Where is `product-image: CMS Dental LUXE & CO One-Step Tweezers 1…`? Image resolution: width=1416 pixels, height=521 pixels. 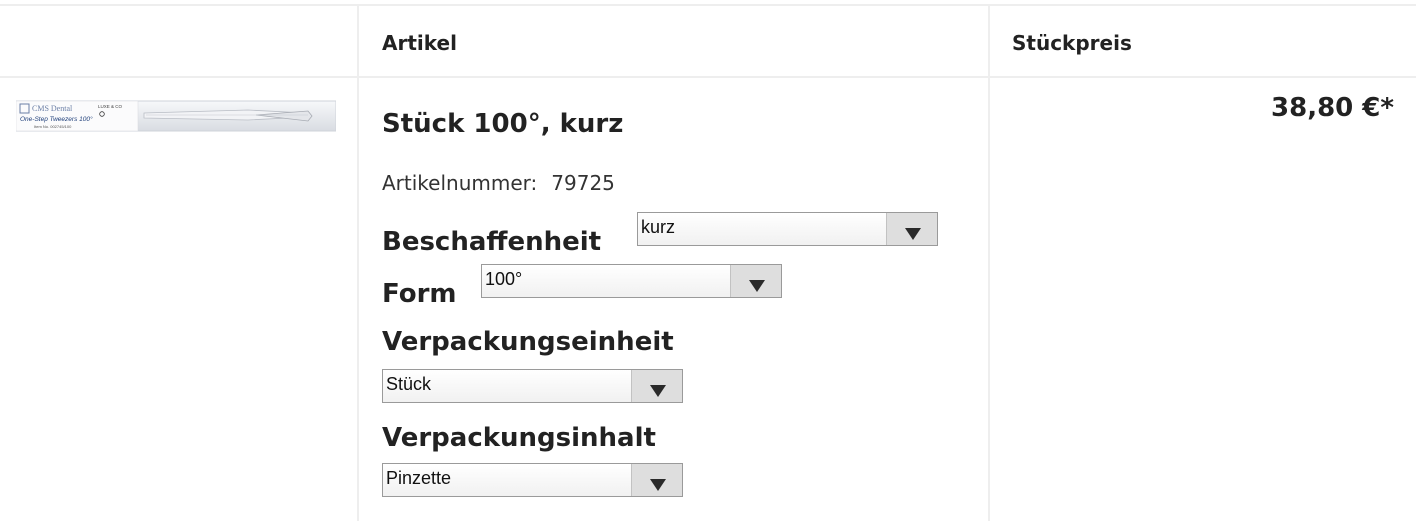 product-image: CMS Dental LUXE & CO One-Step Tweezers 1… is located at coordinates (176, 116).